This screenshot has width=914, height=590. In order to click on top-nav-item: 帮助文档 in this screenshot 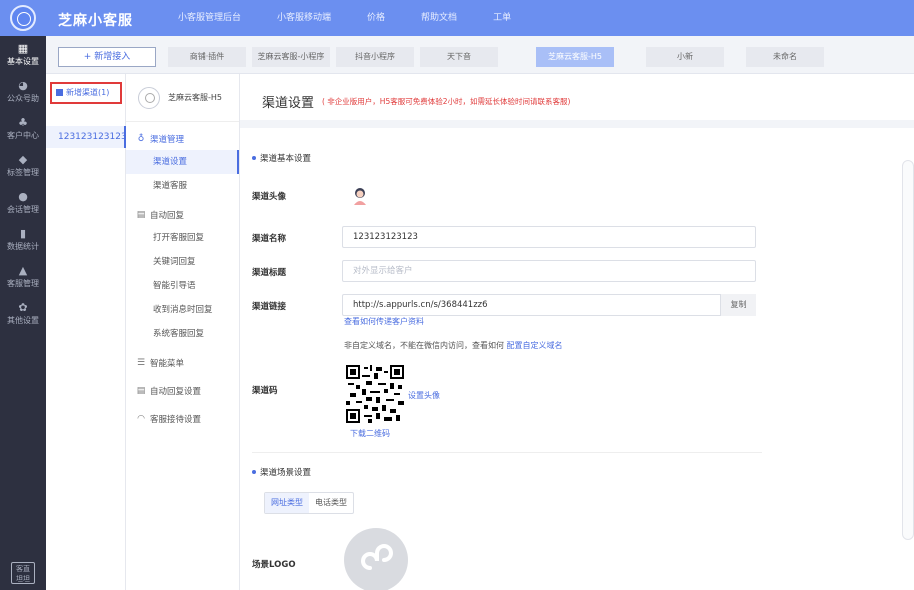, I will do `click(439, 18)`.